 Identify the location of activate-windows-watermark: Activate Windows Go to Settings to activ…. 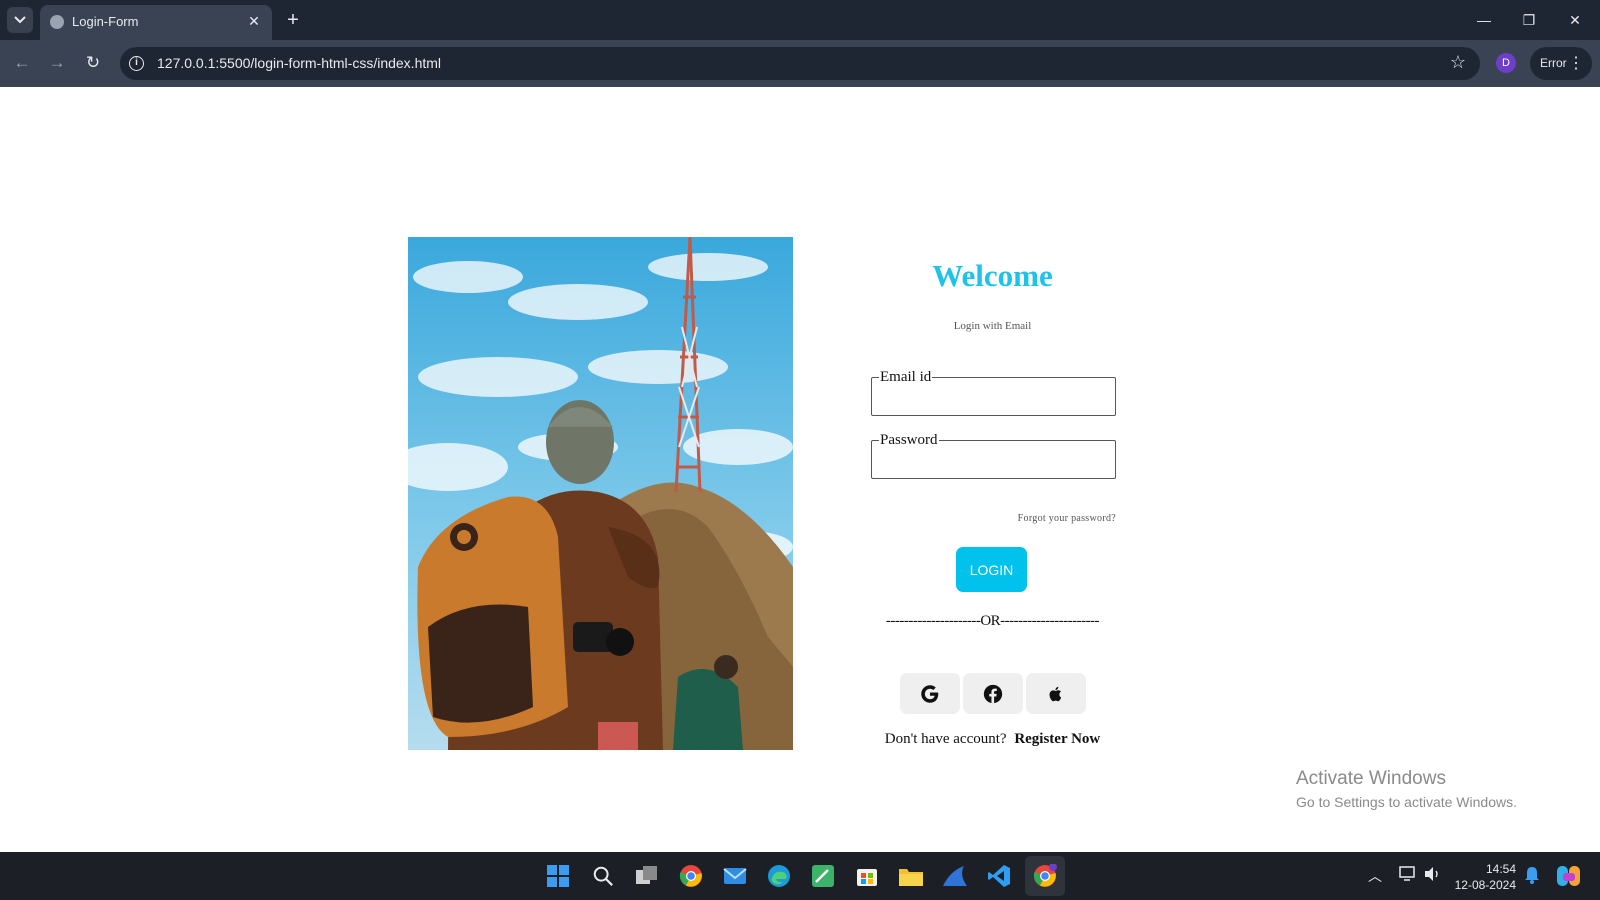
(1406, 789).